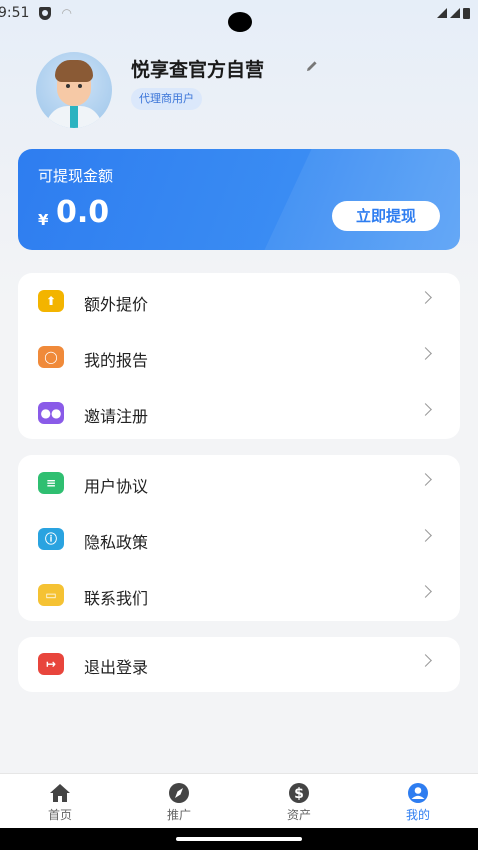 The image size is (478, 850). What do you see at coordinates (239, 301) in the screenshot?
I see `menu-item-extra-price: ⬆ 额外提价` at bounding box center [239, 301].